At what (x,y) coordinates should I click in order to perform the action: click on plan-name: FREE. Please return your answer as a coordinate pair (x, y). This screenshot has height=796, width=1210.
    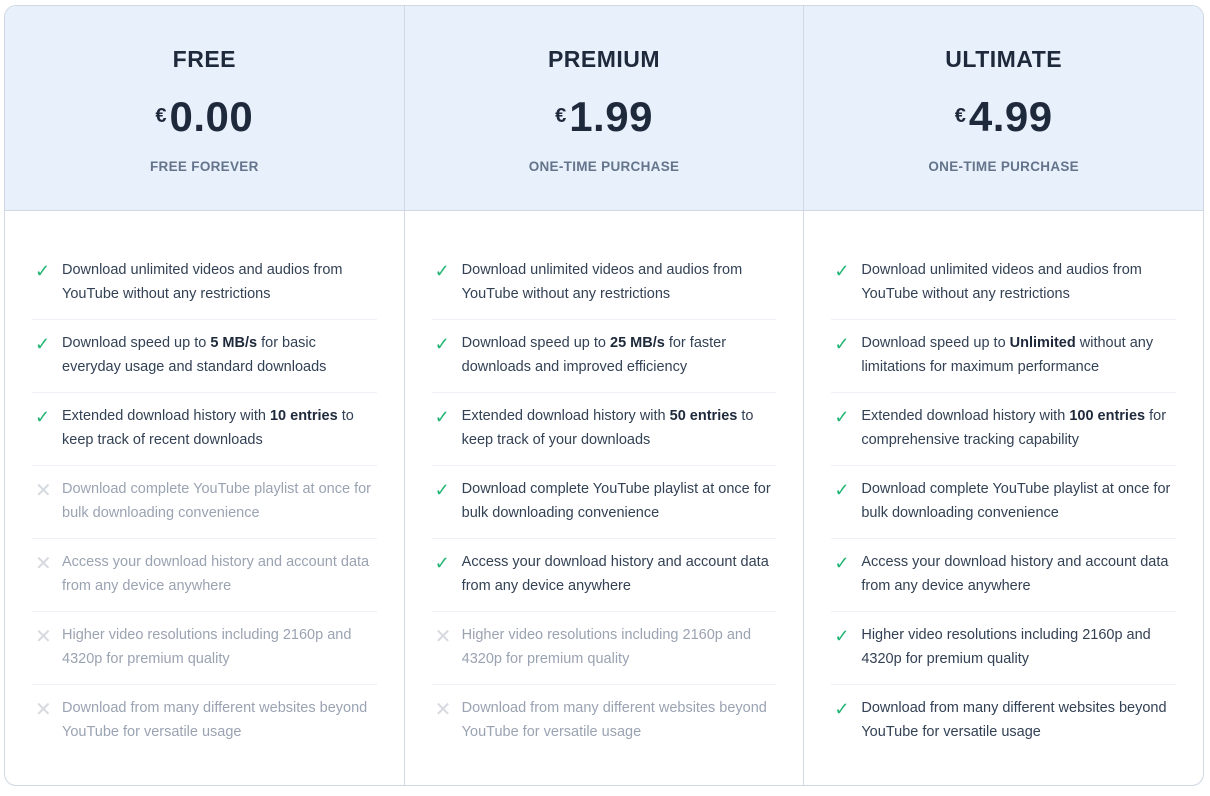
    Looking at the image, I should click on (204, 59).